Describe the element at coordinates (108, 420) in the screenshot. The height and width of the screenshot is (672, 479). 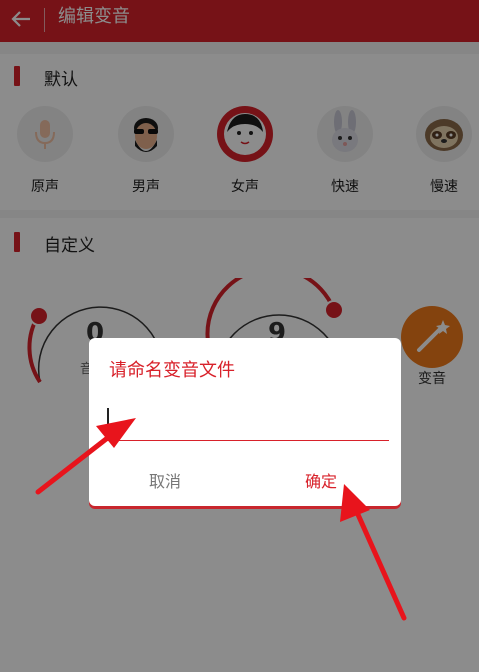
I see `text-cursor` at that location.